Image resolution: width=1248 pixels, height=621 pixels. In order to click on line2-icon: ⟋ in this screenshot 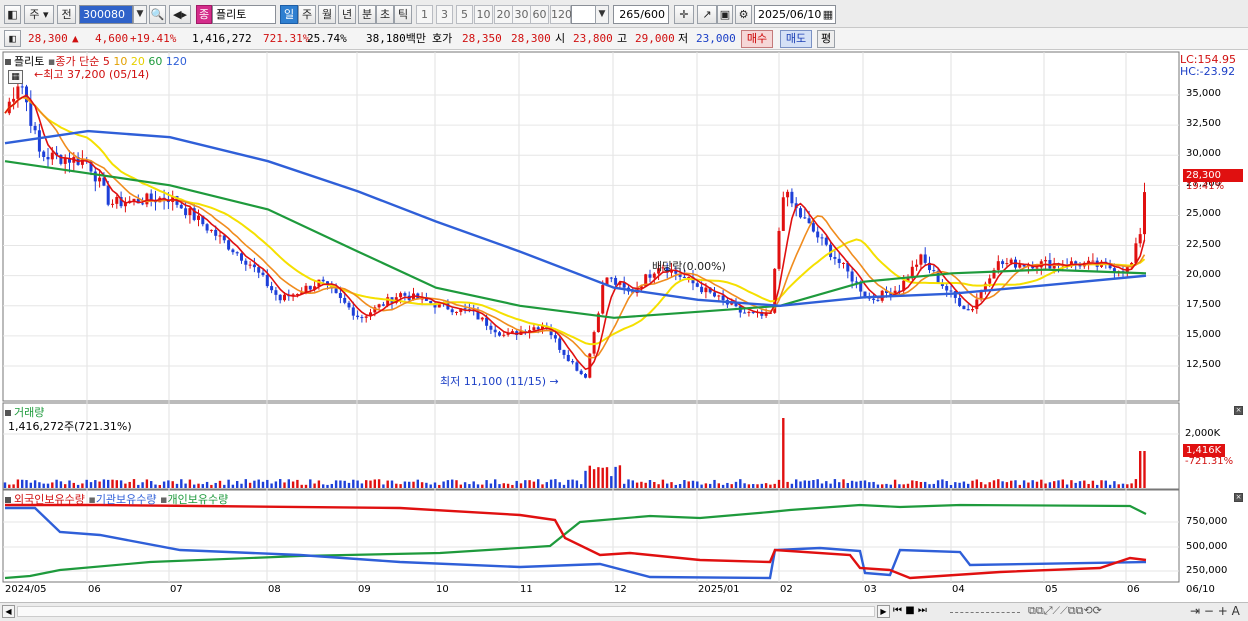, I will do `click(1064, 610)`.